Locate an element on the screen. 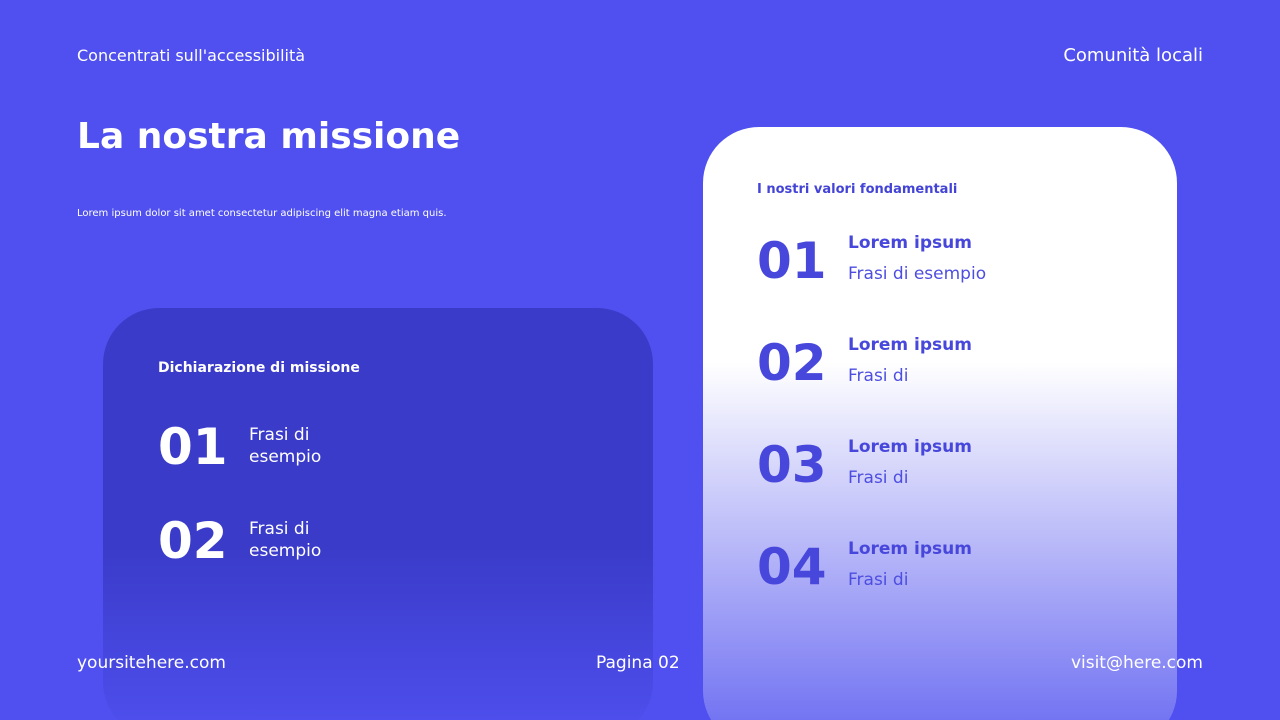 This screenshot has height=720, width=1280. page-title: La nostra missione is located at coordinates (269, 136).